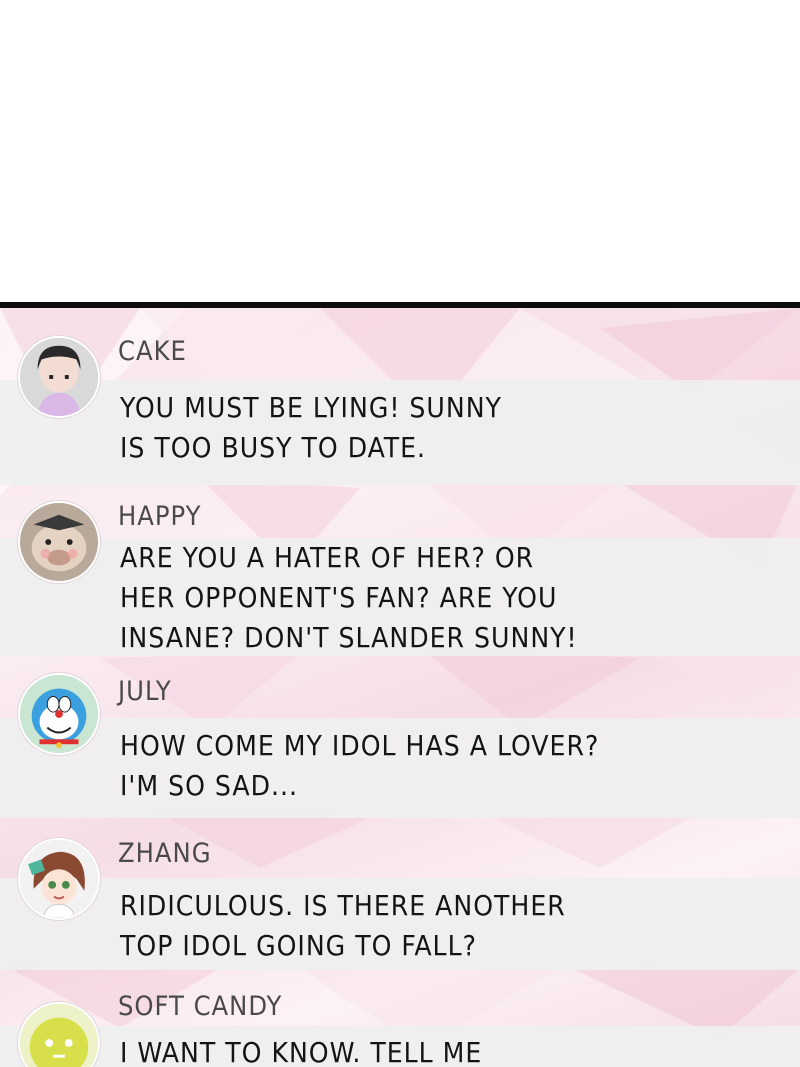 The width and height of the screenshot is (800, 1067). Describe the element at coordinates (343, 905) in the screenshot. I see `comment-line: RIDICULOUS. IS THERE ANOTHER` at that location.